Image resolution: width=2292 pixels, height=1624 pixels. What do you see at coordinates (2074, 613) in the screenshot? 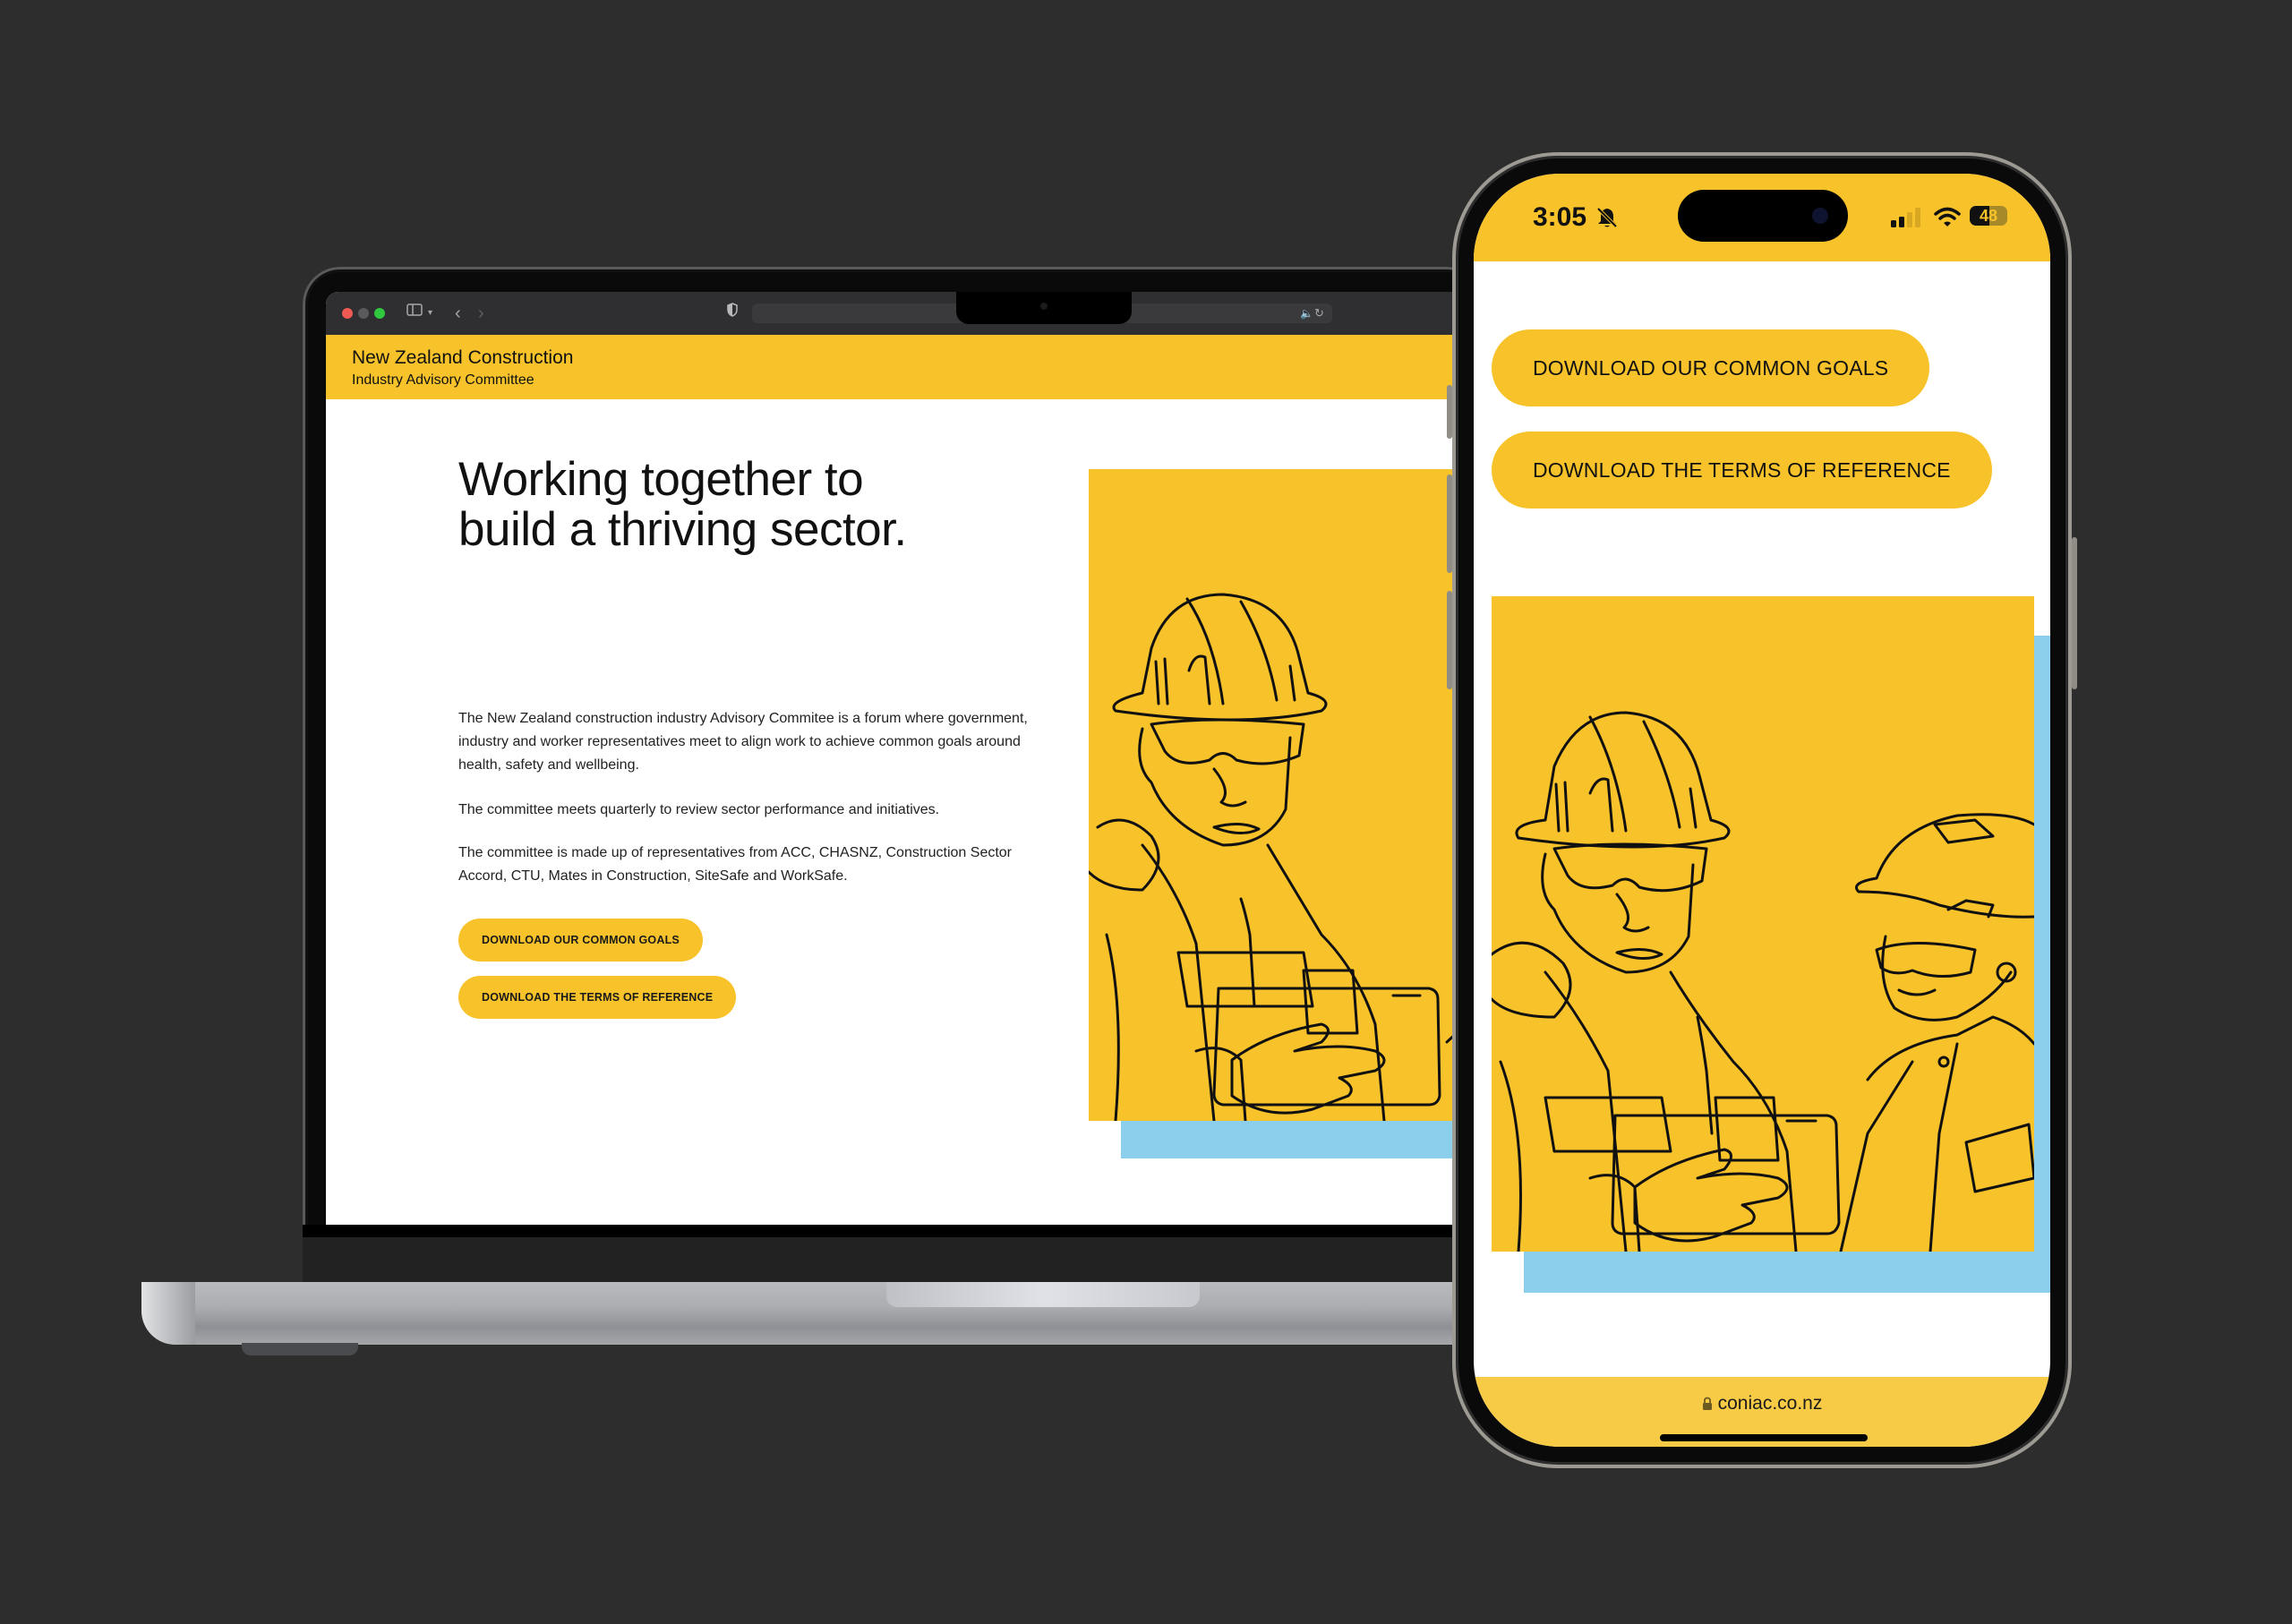
I see `phone-side-button` at bounding box center [2074, 613].